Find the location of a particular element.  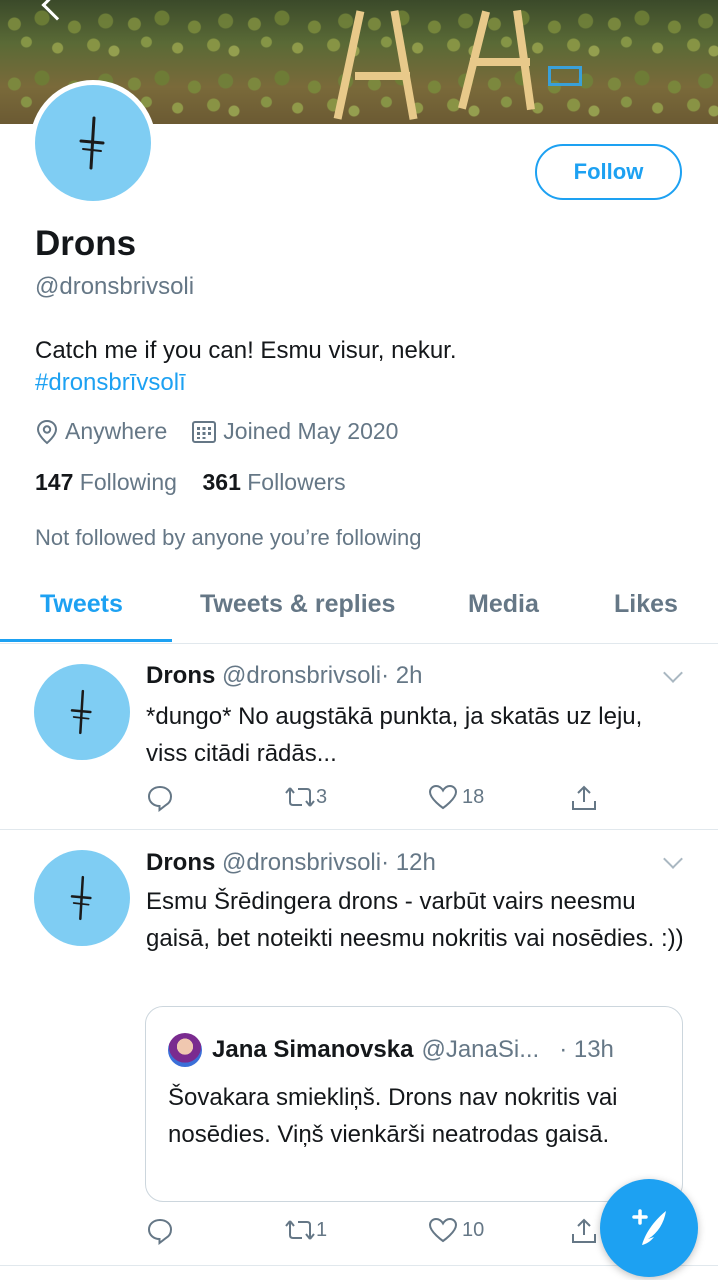

profile-meta: Anywhere Joined May 2020 is located at coordinates (216, 431).